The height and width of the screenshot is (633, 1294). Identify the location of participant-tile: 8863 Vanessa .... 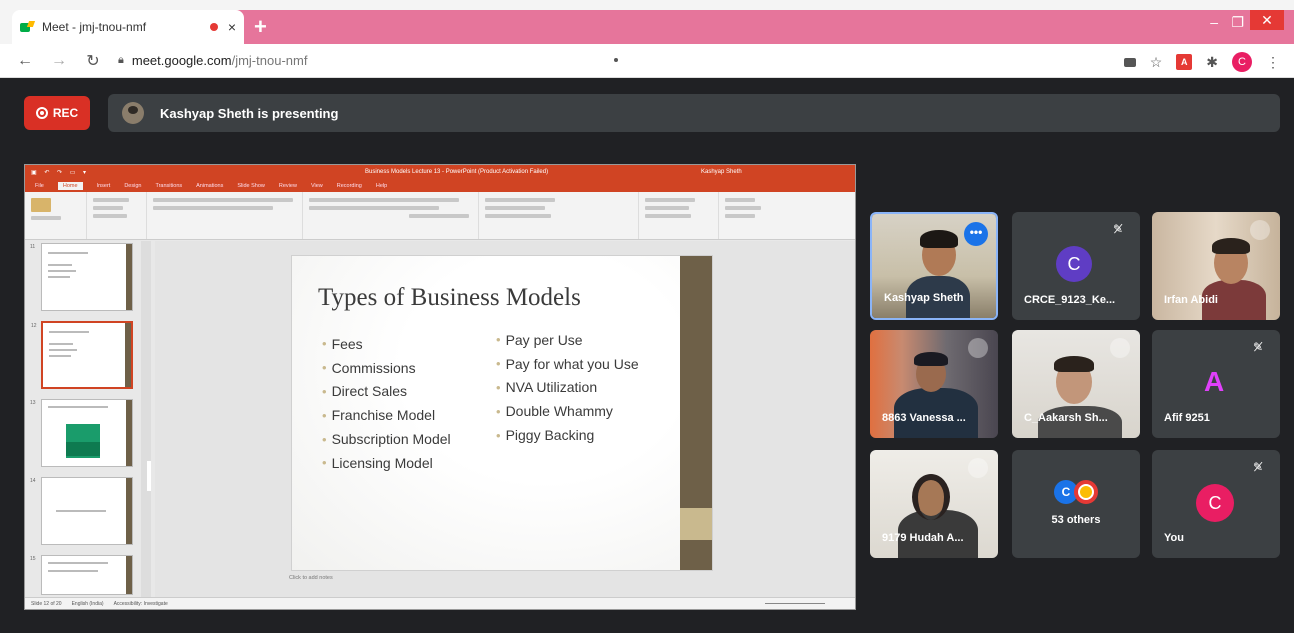
(934, 384).